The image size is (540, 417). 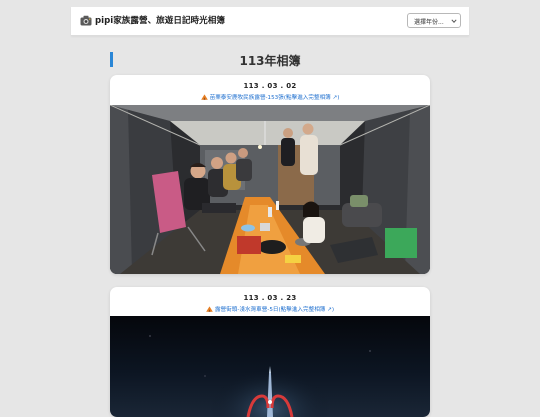 I want to click on album-link: 苗栗泰安鹿牧民族露營-153張(點擊進入完整相簿 ↗), so click(x=270, y=97).